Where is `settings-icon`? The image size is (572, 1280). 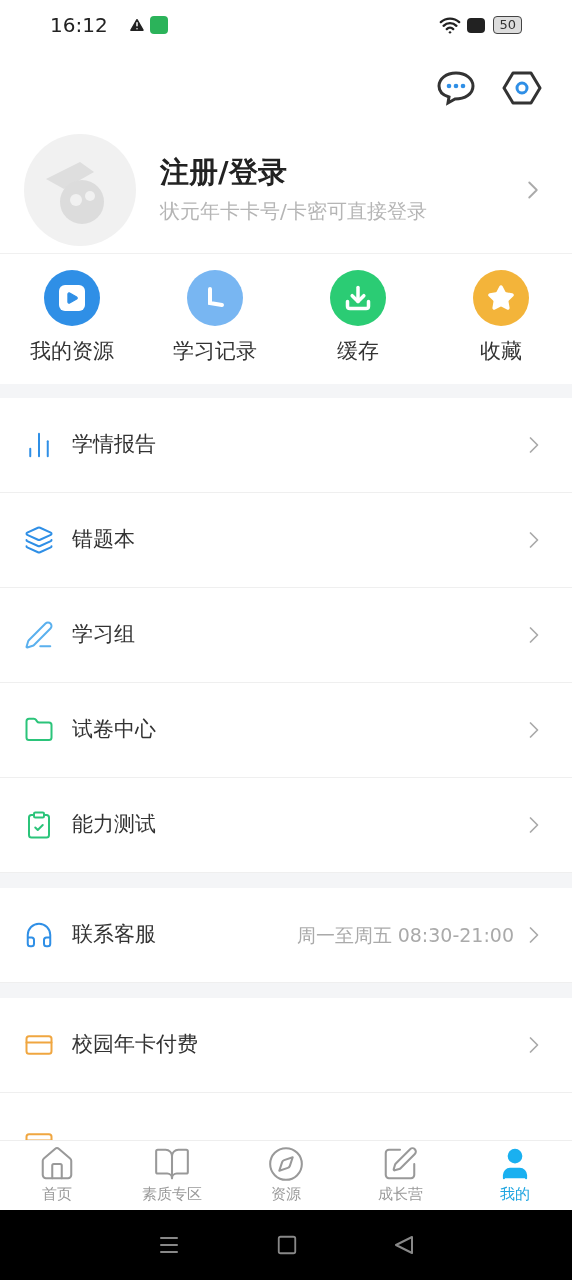 settings-icon is located at coordinates (522, 88).